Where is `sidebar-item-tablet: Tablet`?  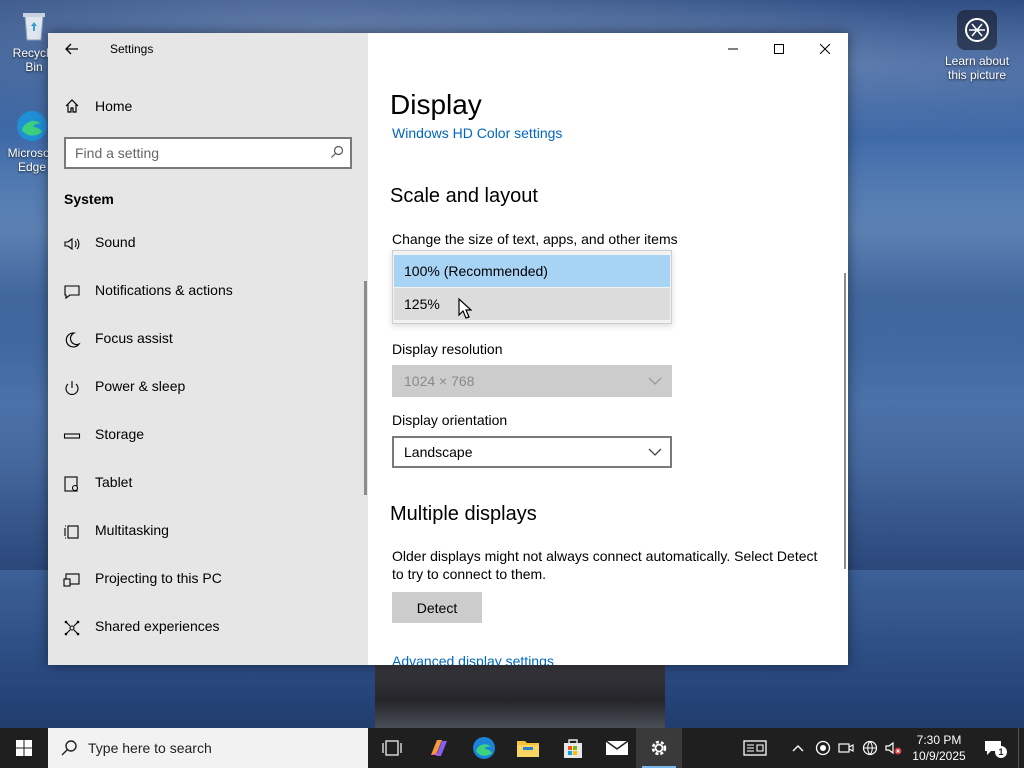 sidebar-item-tablet: Tablet is located at coordinates (206, 485).